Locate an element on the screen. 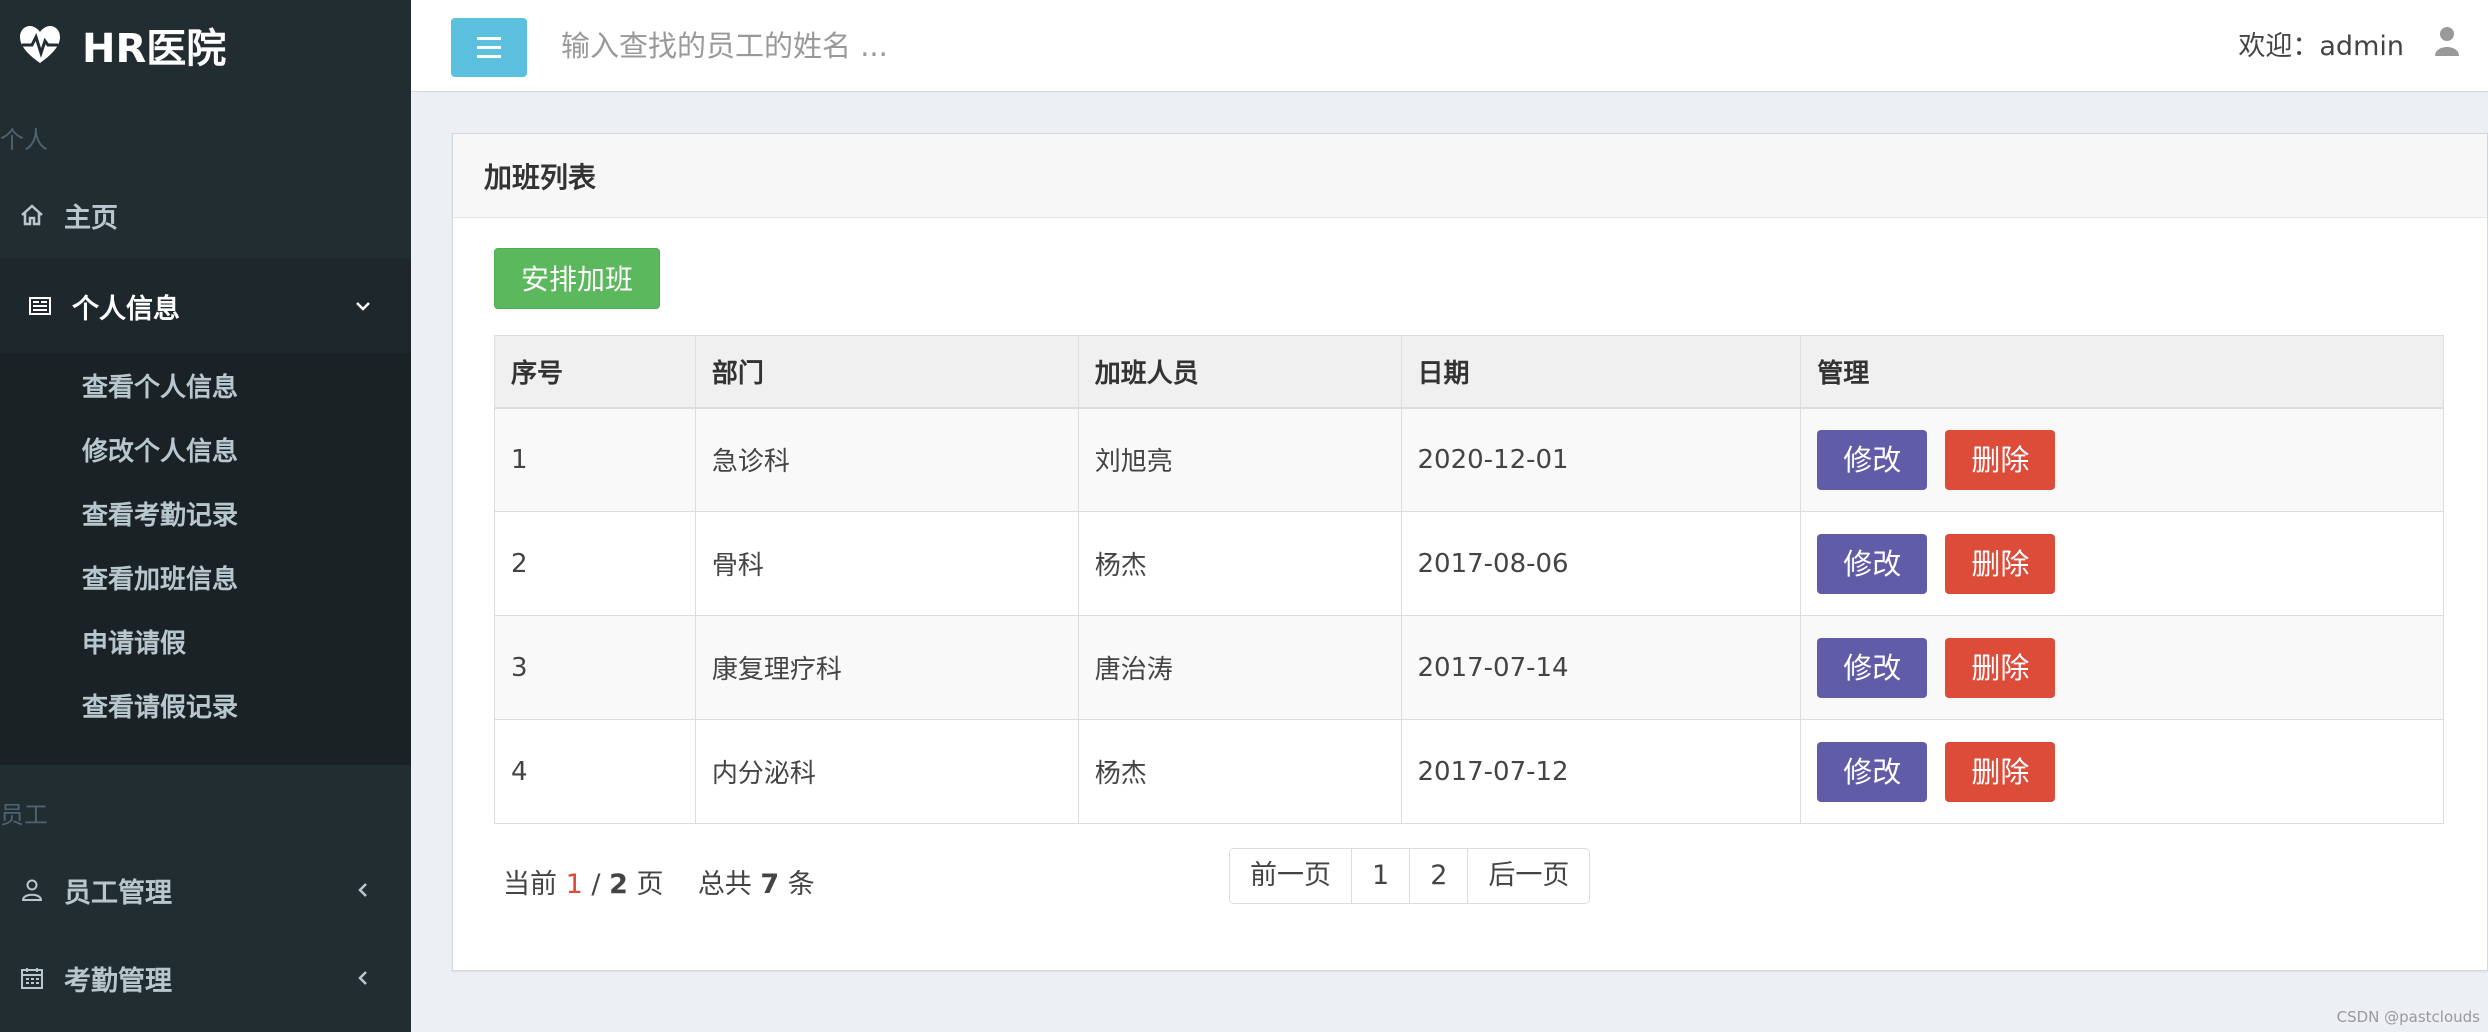 This screenshot has width=2488, height=1032. sidebar-item-attendance-manage: 考勤管理 is located at coordinates (205, 978).